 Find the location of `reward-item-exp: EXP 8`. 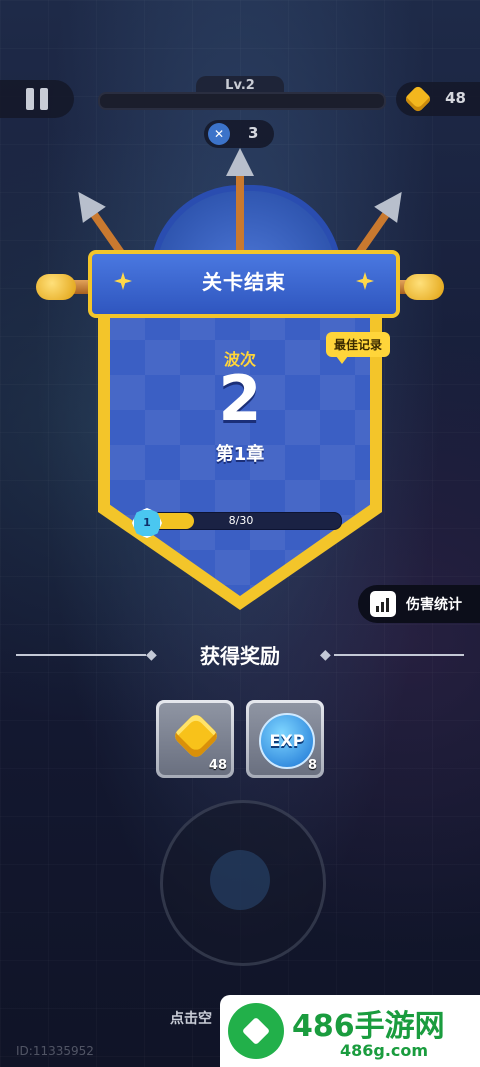

reward-item-exp: EXP 8 is located at coordinates (285, 739).